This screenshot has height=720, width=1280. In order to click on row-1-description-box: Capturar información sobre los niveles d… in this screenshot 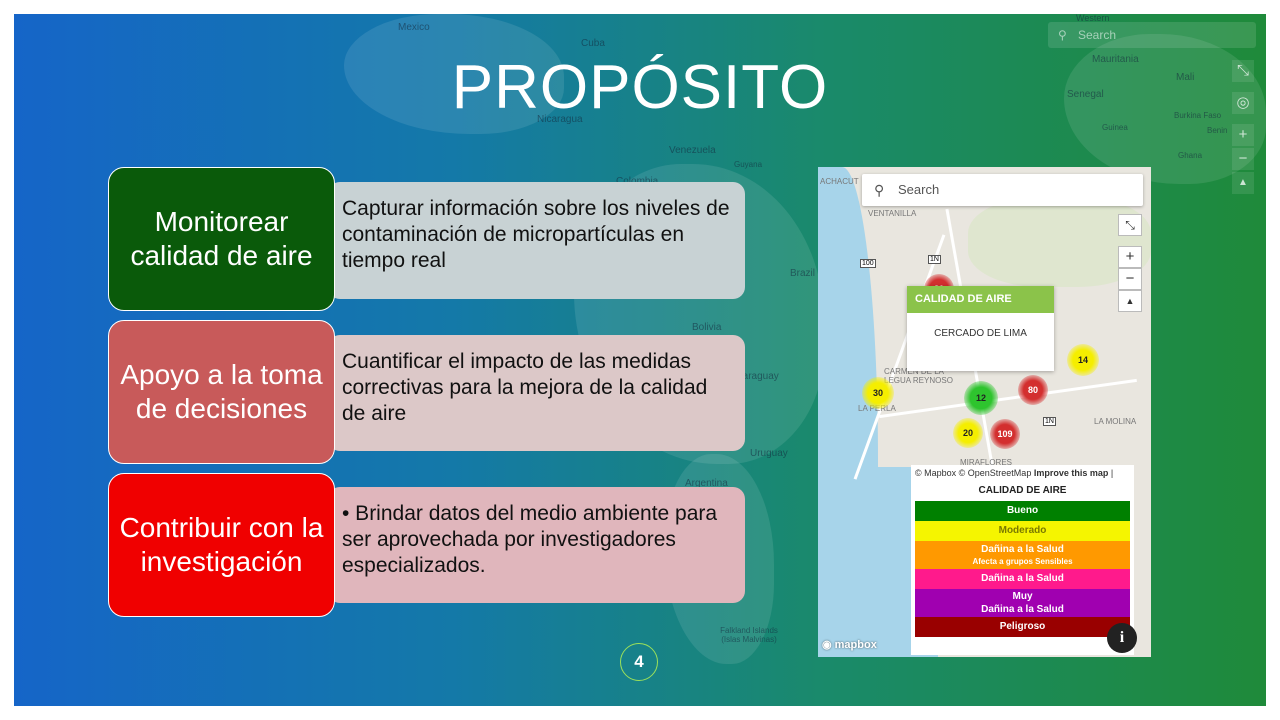, I will do `click(536, 240)`.